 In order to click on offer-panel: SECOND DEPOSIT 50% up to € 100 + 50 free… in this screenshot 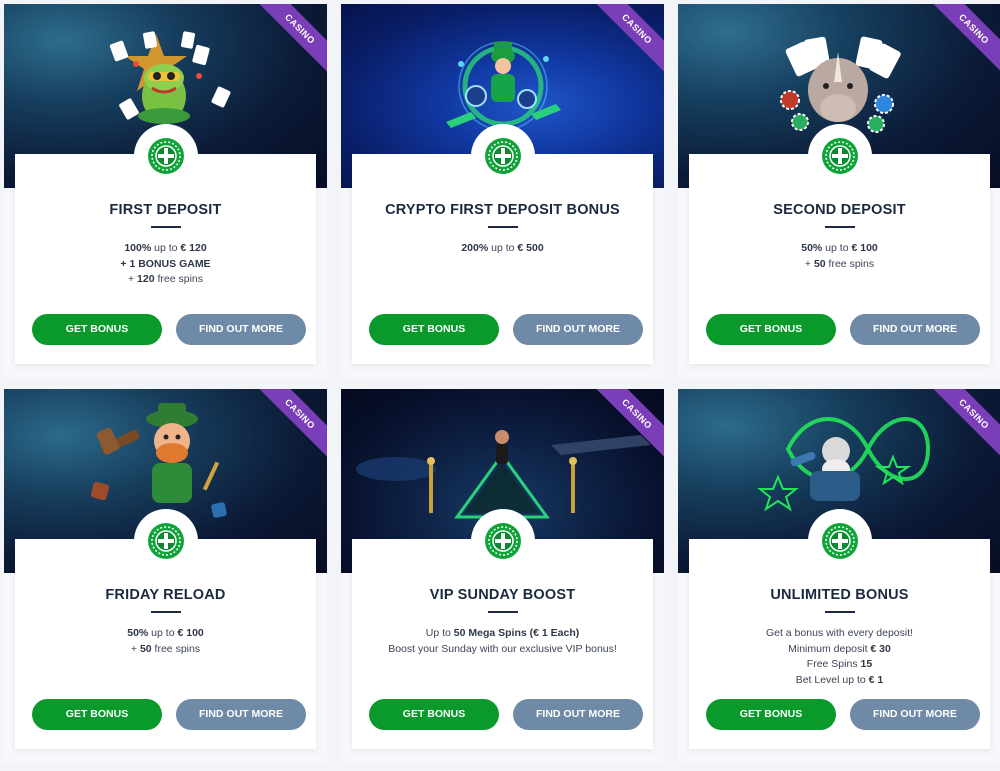, I will do `click(839, 244)`.